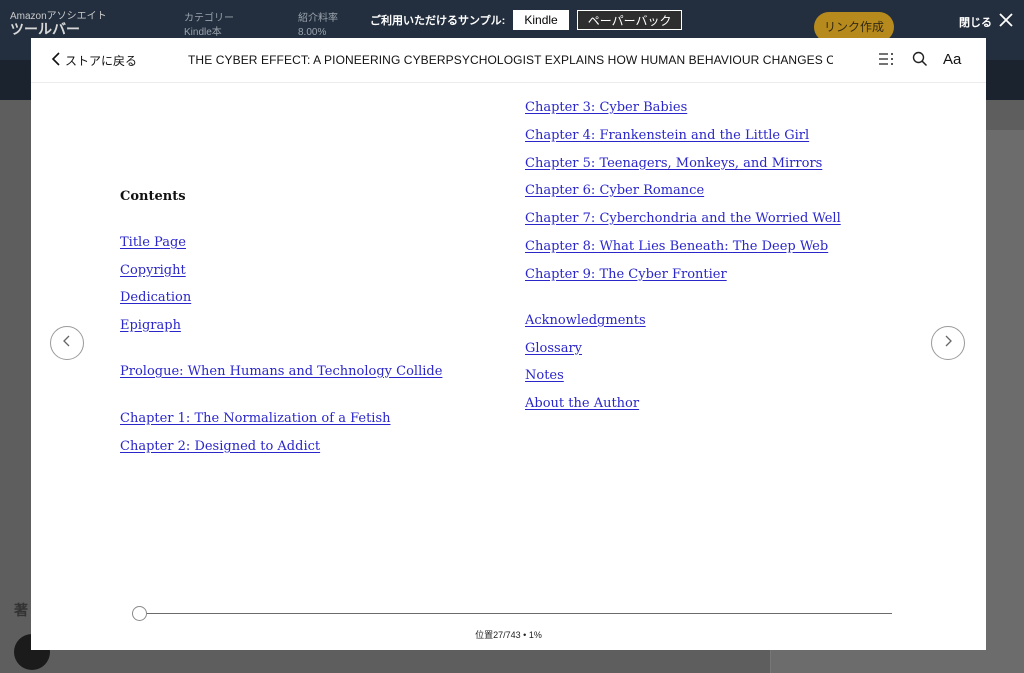  What do you see at coordinates (886, 61) in the screenshot?
I see `toc-icon` at bounding box center [886, 61].